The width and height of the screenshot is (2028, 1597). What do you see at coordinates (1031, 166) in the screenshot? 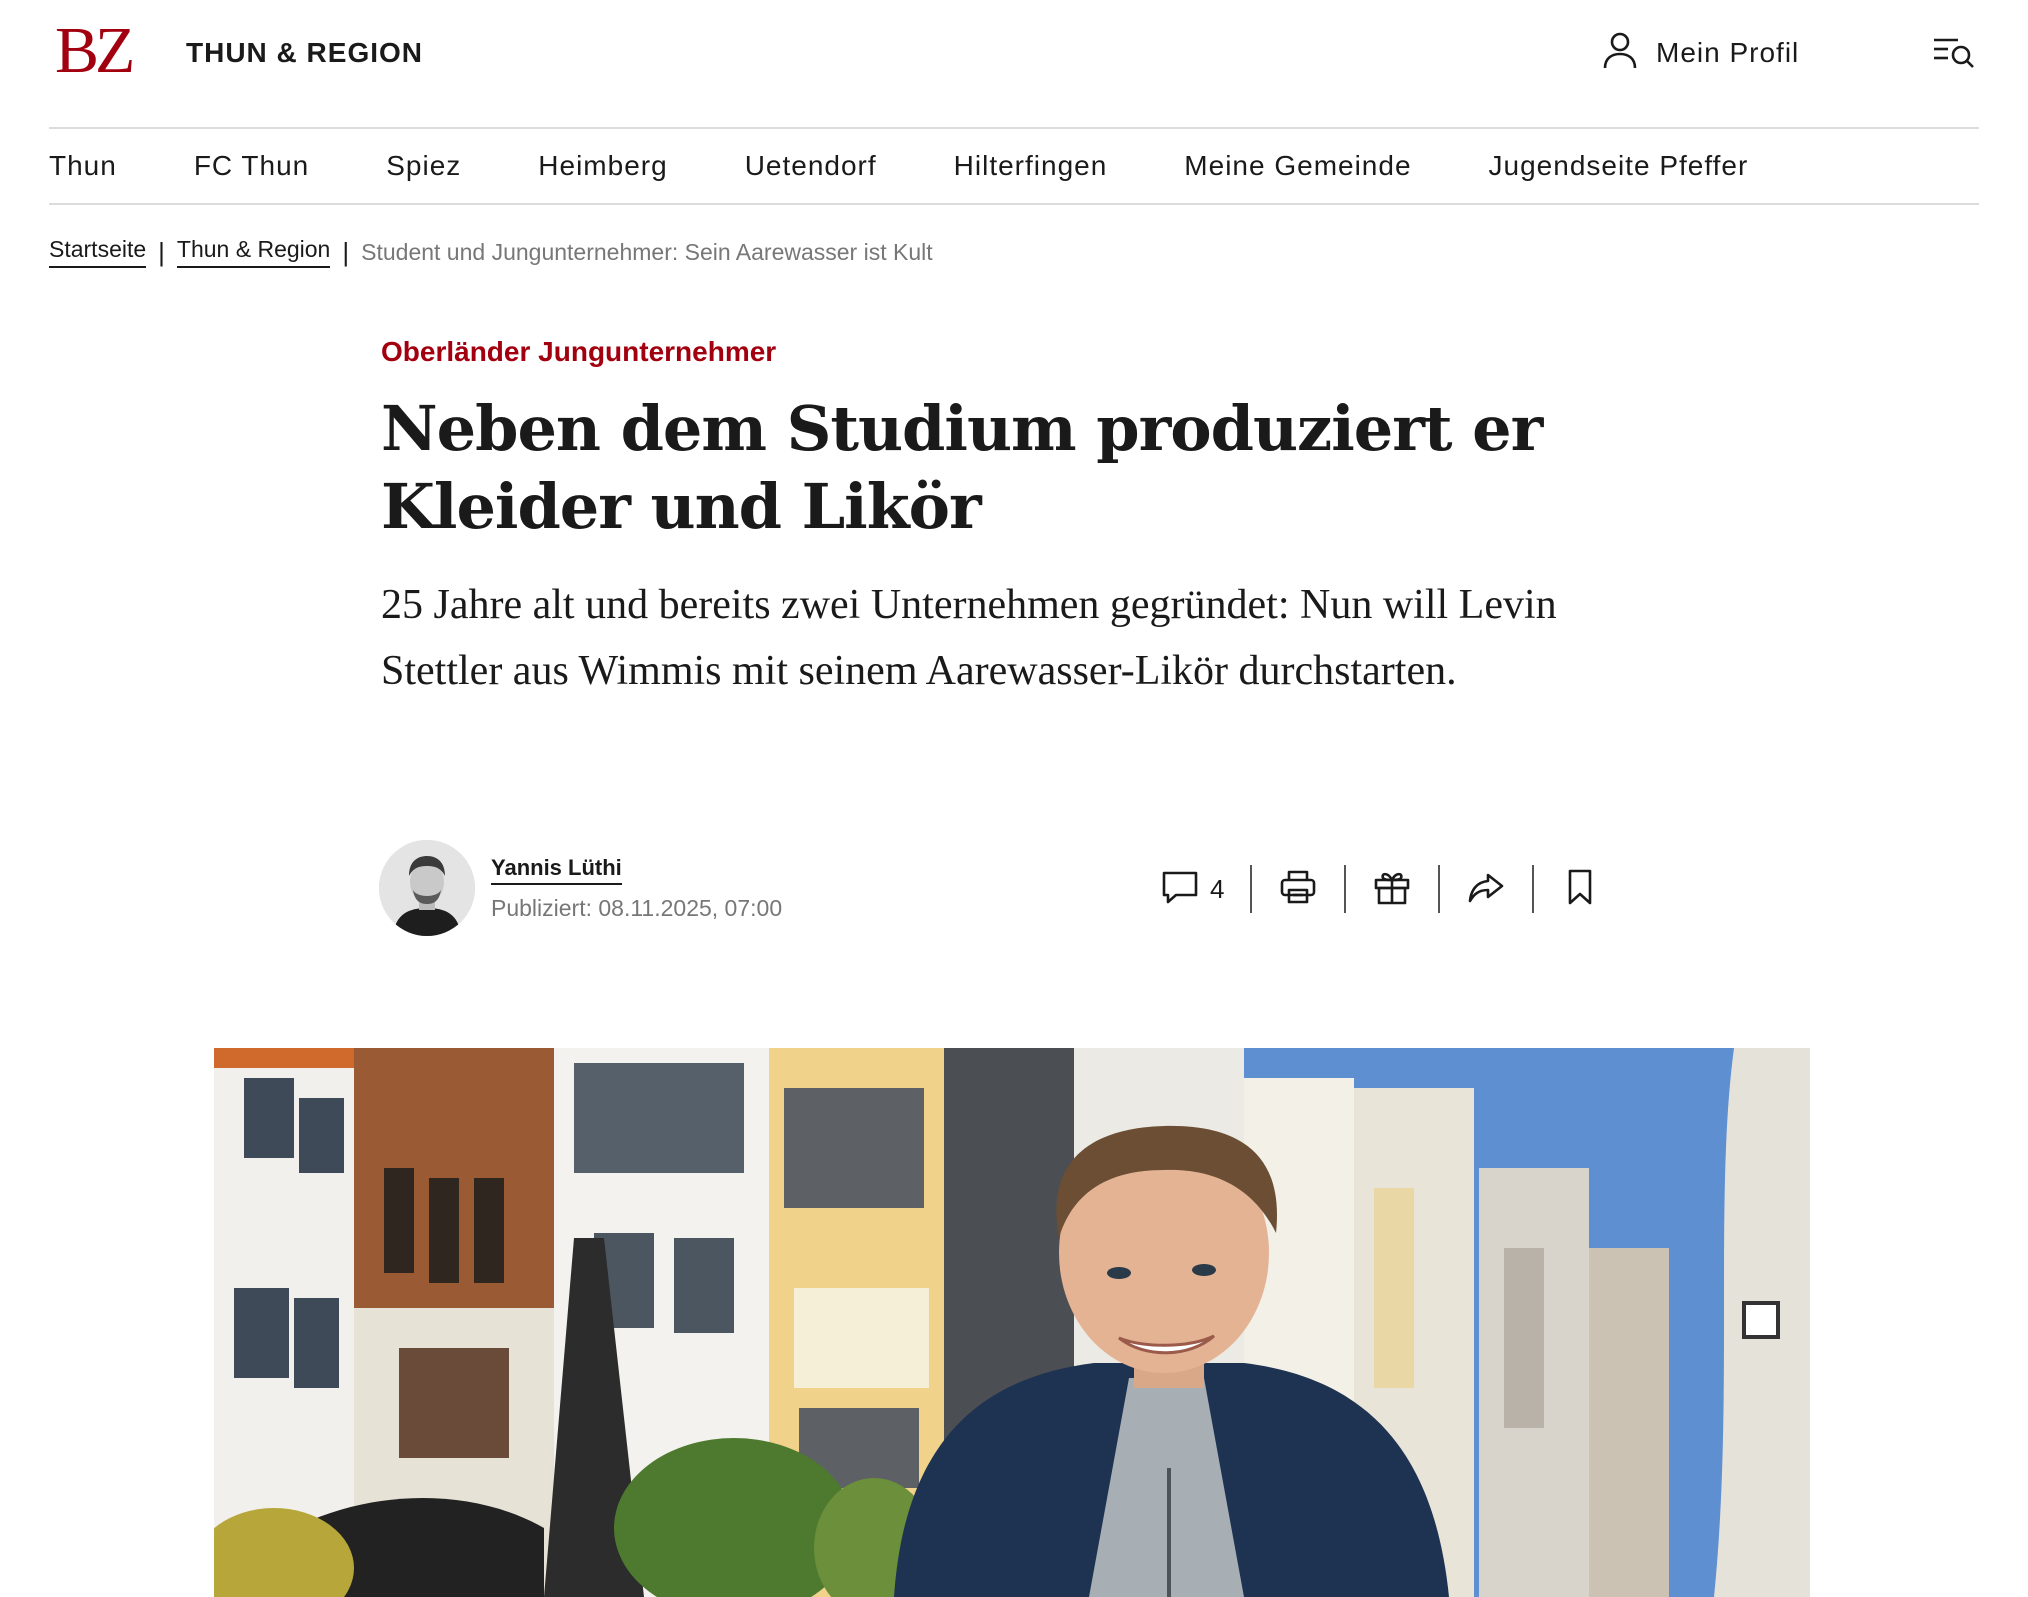
I see `nav-item-hilterfingen: Hilterfingen` at bounding box center [1031, 166].